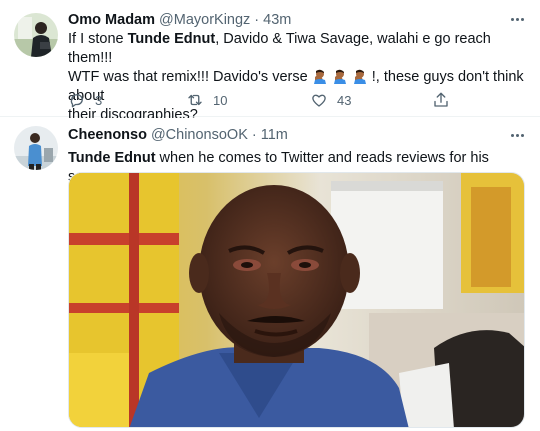  I want to click on tweet-text-segment: If I stone, so click(98, 39).